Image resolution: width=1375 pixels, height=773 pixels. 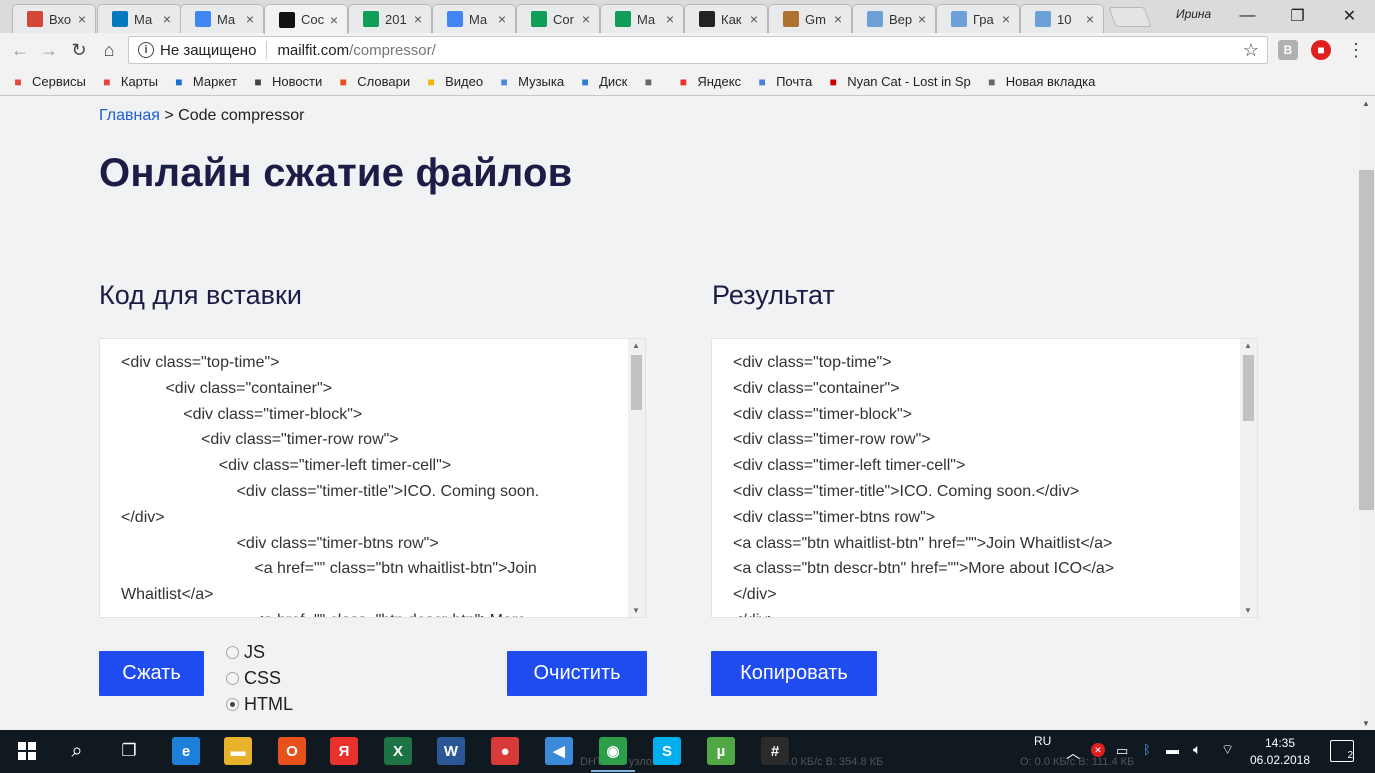 What do you see at coordinates (1251, 50) in the screenshot?
I see `bookmark-star-icon: ☆` at bounding box center [1251, 50].